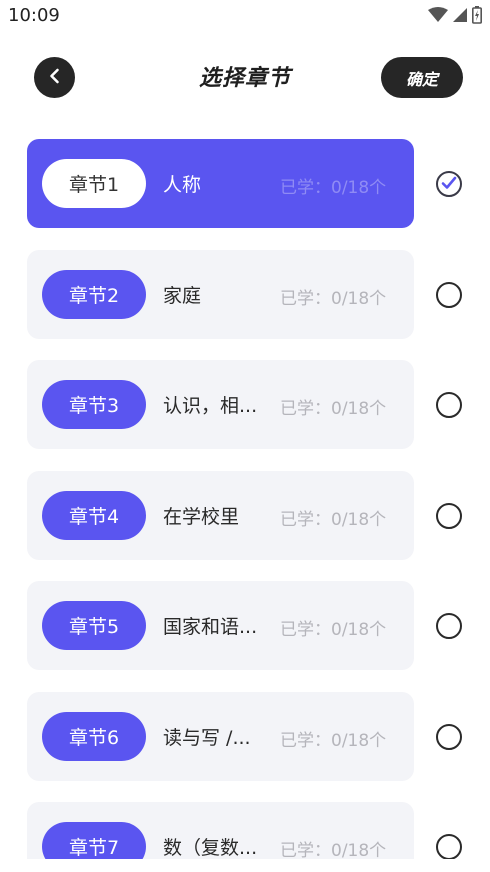  What do you see at coordinates (182, 185) in the screenshot?
I see `chapter-name: 人称` at bounding box center [182, 185].